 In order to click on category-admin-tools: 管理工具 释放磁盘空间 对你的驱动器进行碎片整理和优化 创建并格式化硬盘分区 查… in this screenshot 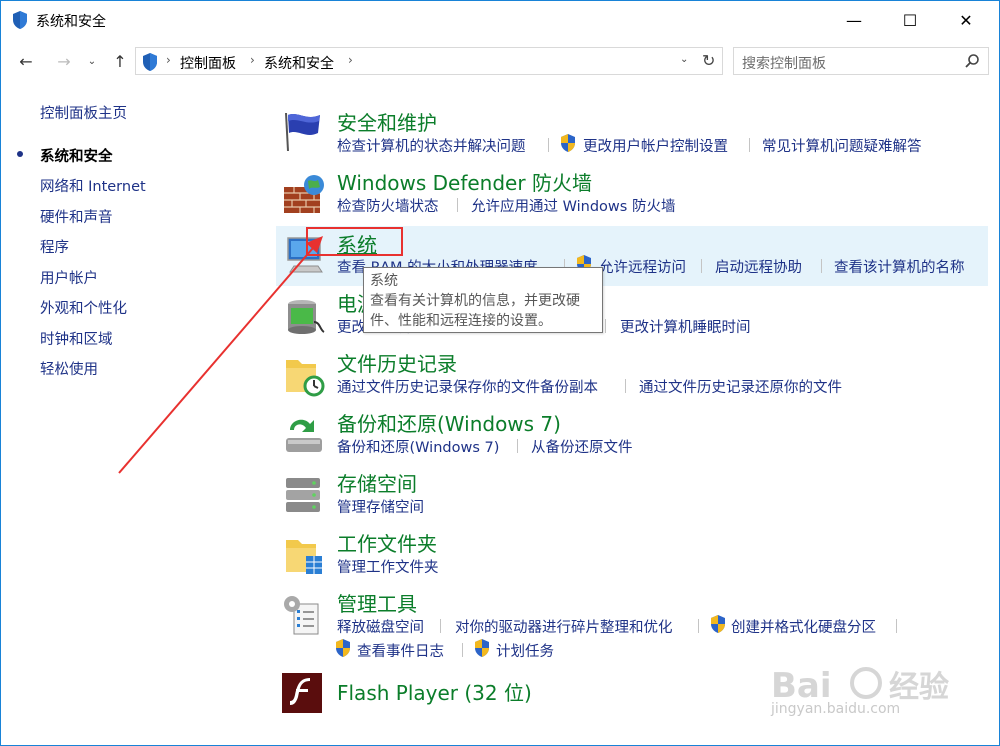, I will do `click(632, 626)`.